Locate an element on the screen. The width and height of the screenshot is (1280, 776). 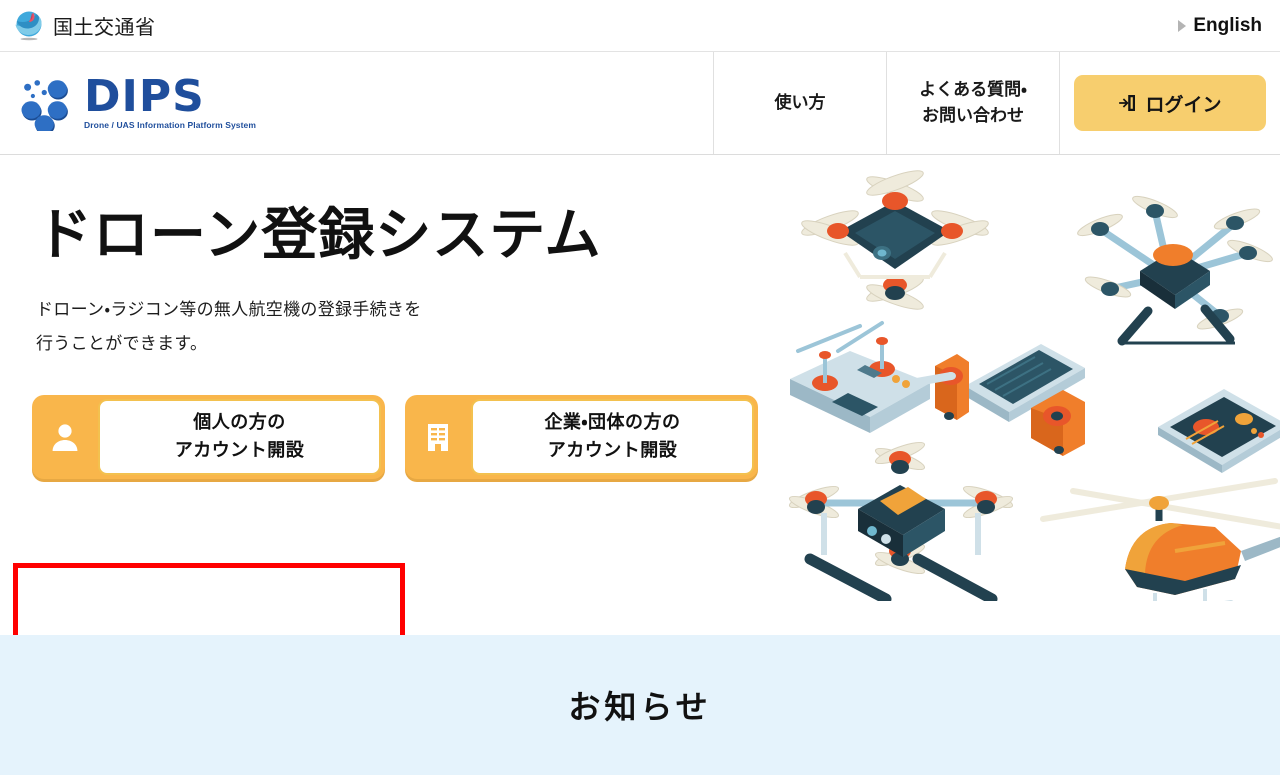
hero-description: ドローン・ラジコン等の無人航空機の登録手続きを 行うことができます。 is located at coordinates (396, 327).